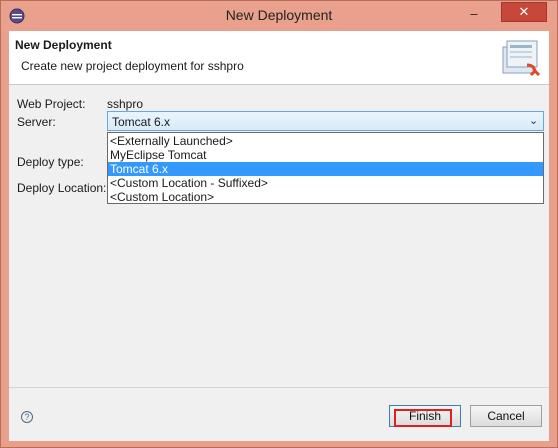 The width and height of the screenshot is (558, 448). What do you see at coordinates (325, 141) in the screenshot?
I see `server-option: <Externally Launched>` at bounding box center [325, 141].